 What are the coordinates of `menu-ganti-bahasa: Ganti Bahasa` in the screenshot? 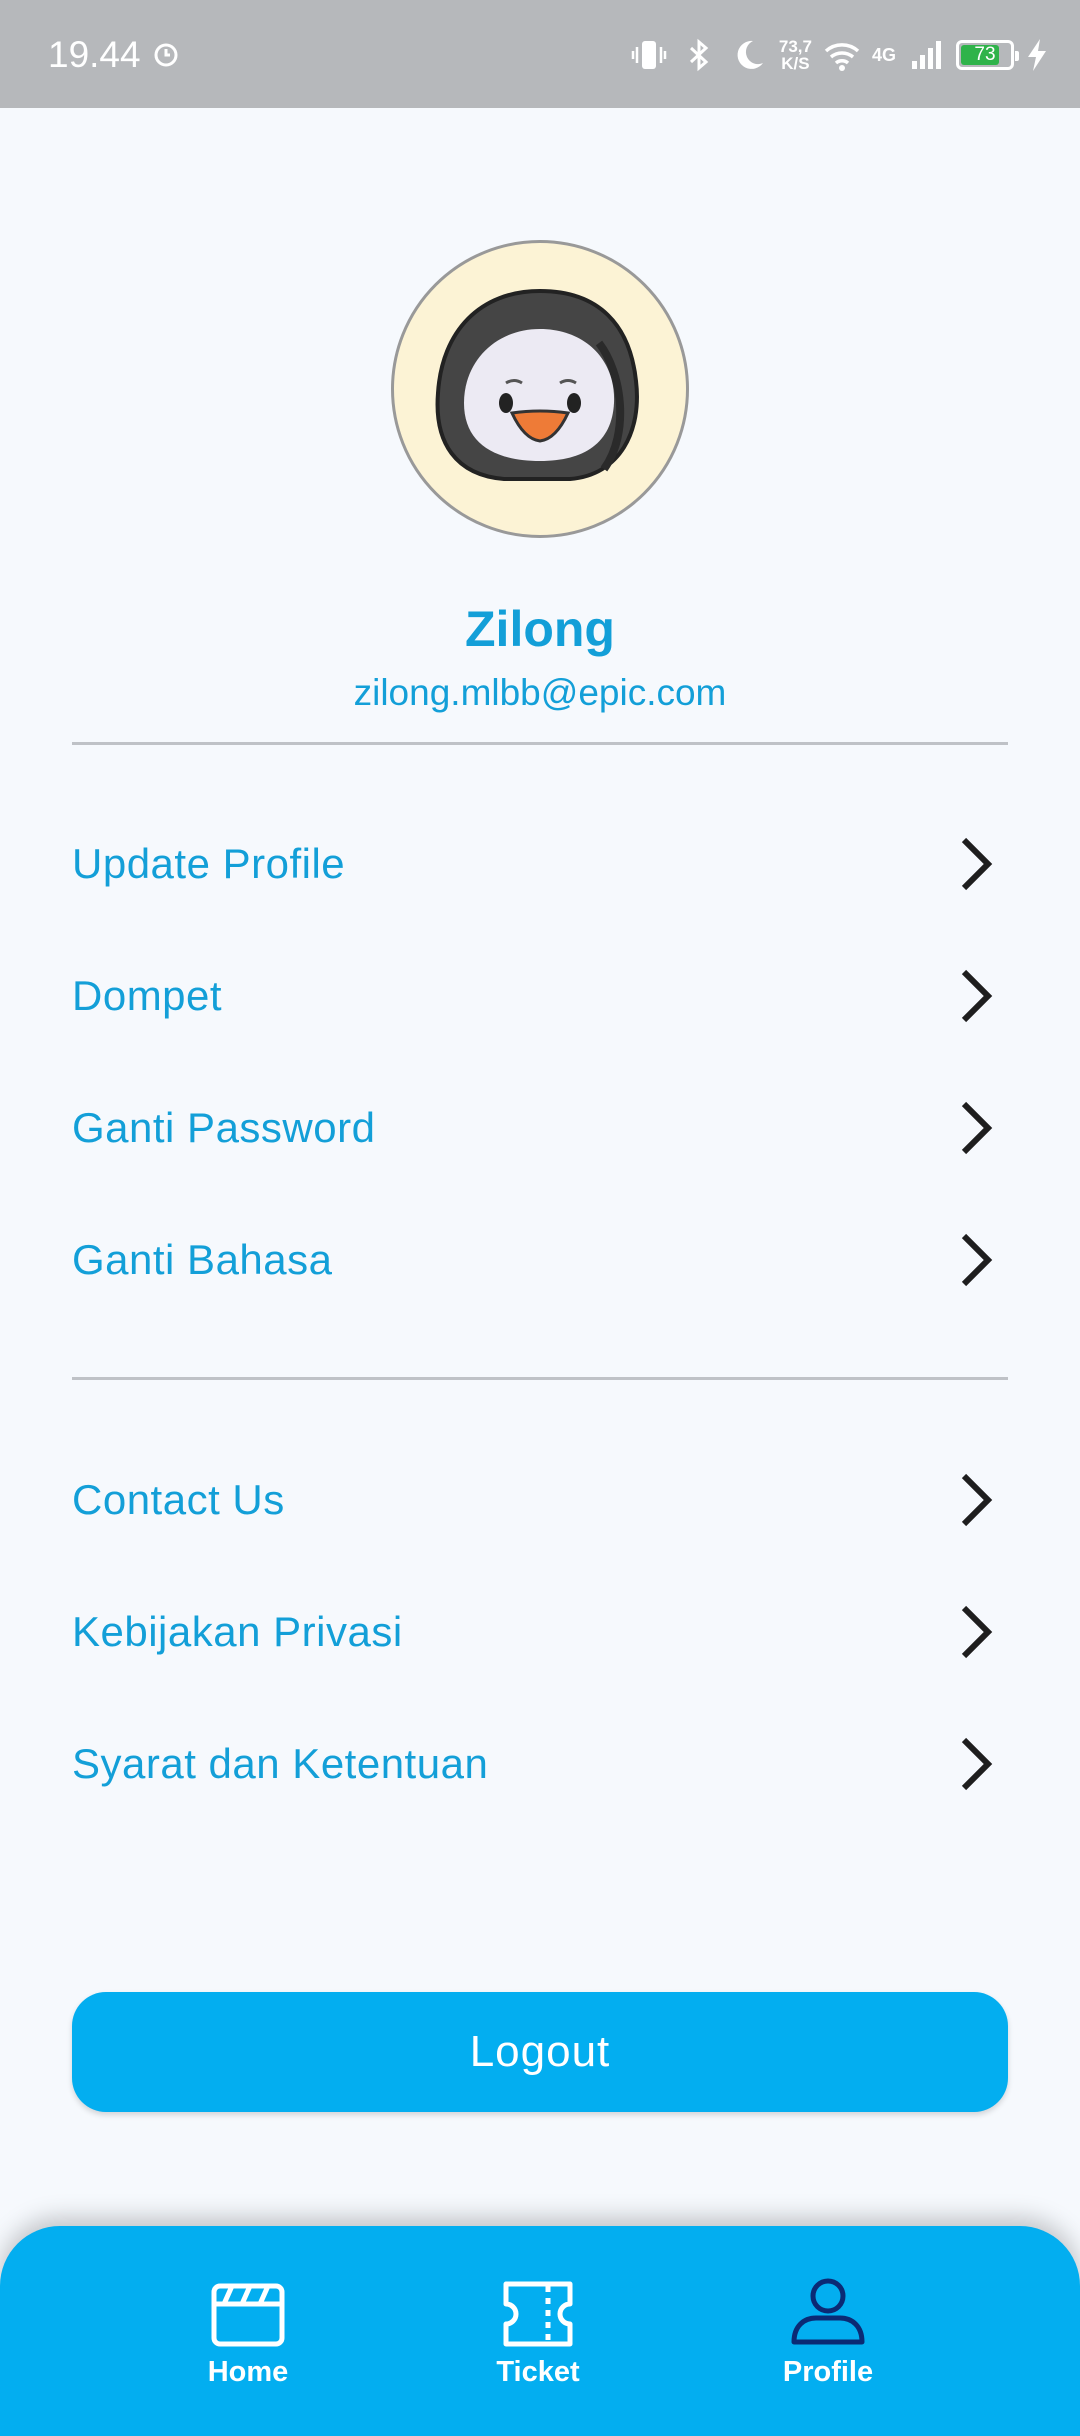 It's located at (540, 1260).